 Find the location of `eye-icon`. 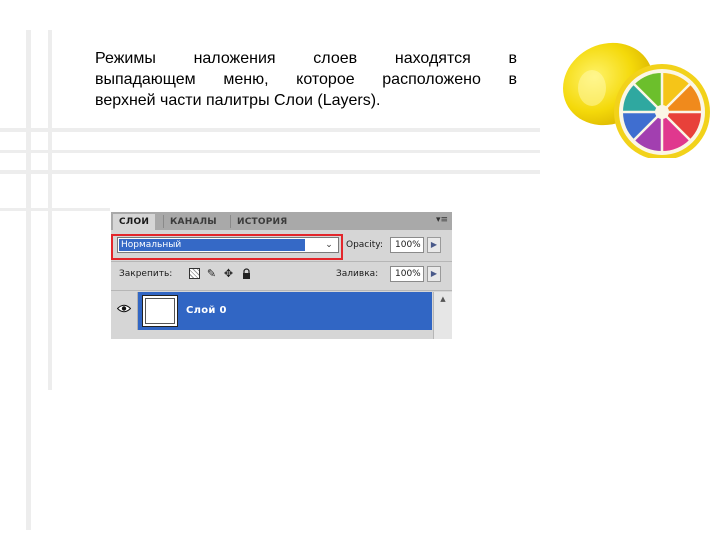

eye-icon is located at coordinates (124, 308).